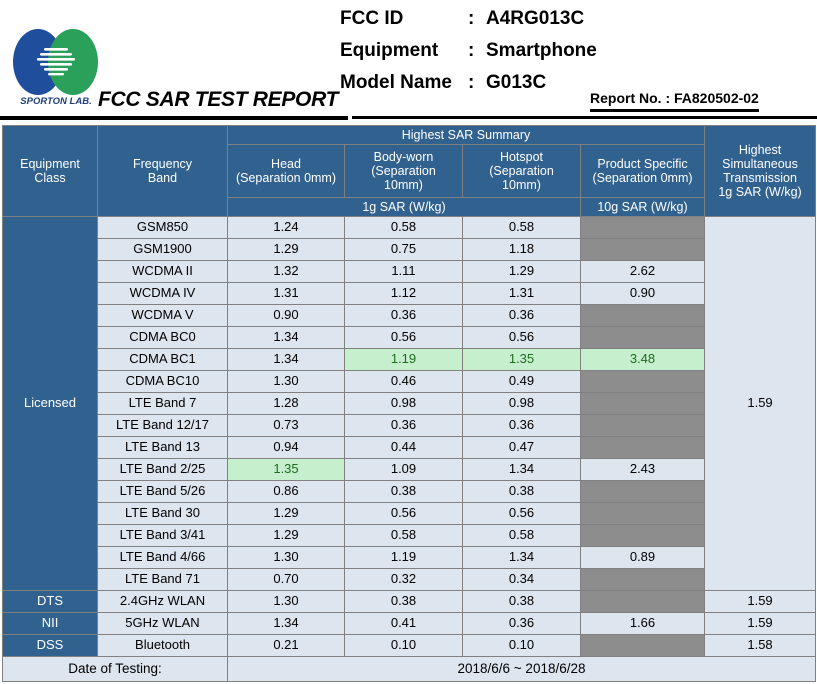  Describe the element at coordinates (403, 359) in the screenshot. I see `cell-body-worn-sar: 1.19` at that location.